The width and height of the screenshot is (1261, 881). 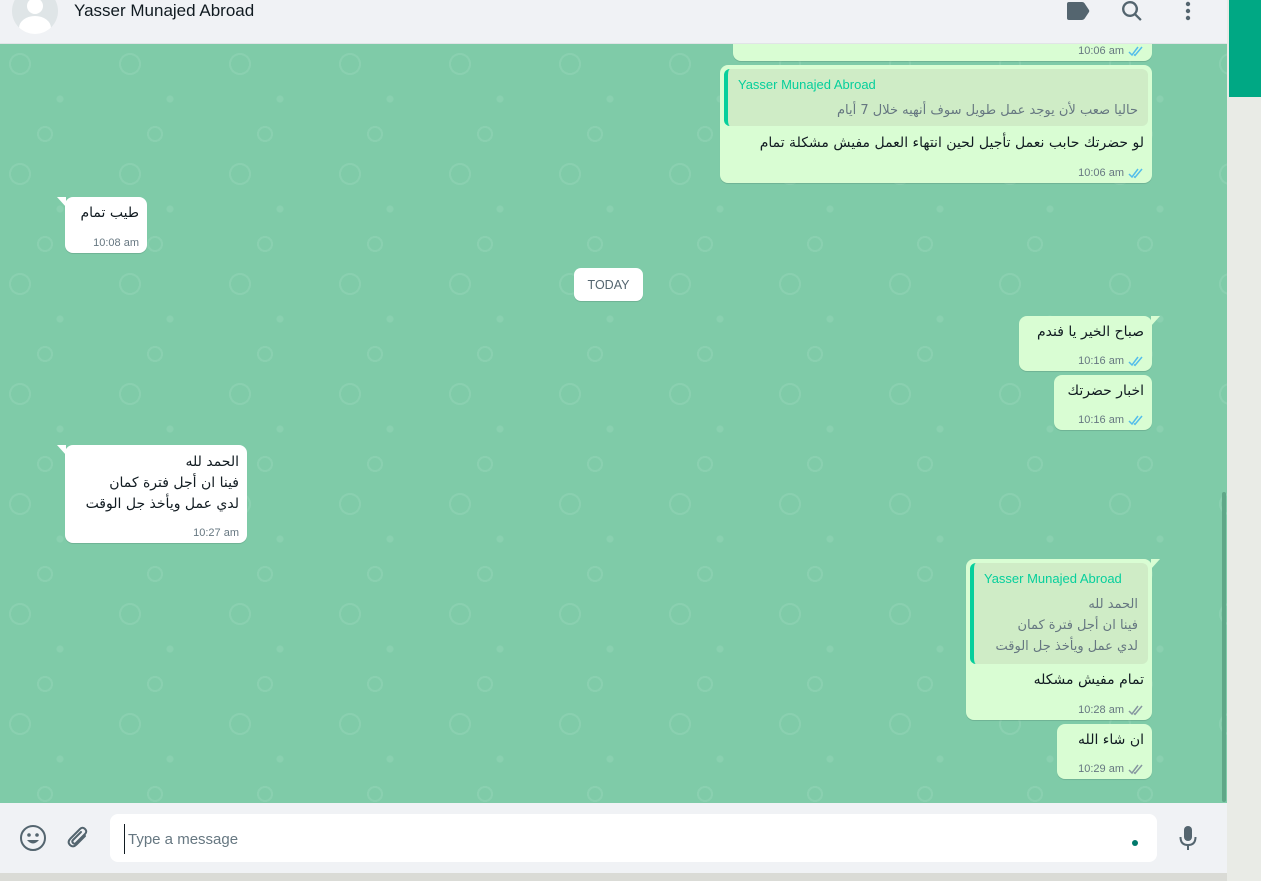 I want to click on chat-scrollbar, so click(x=1224, y=647).